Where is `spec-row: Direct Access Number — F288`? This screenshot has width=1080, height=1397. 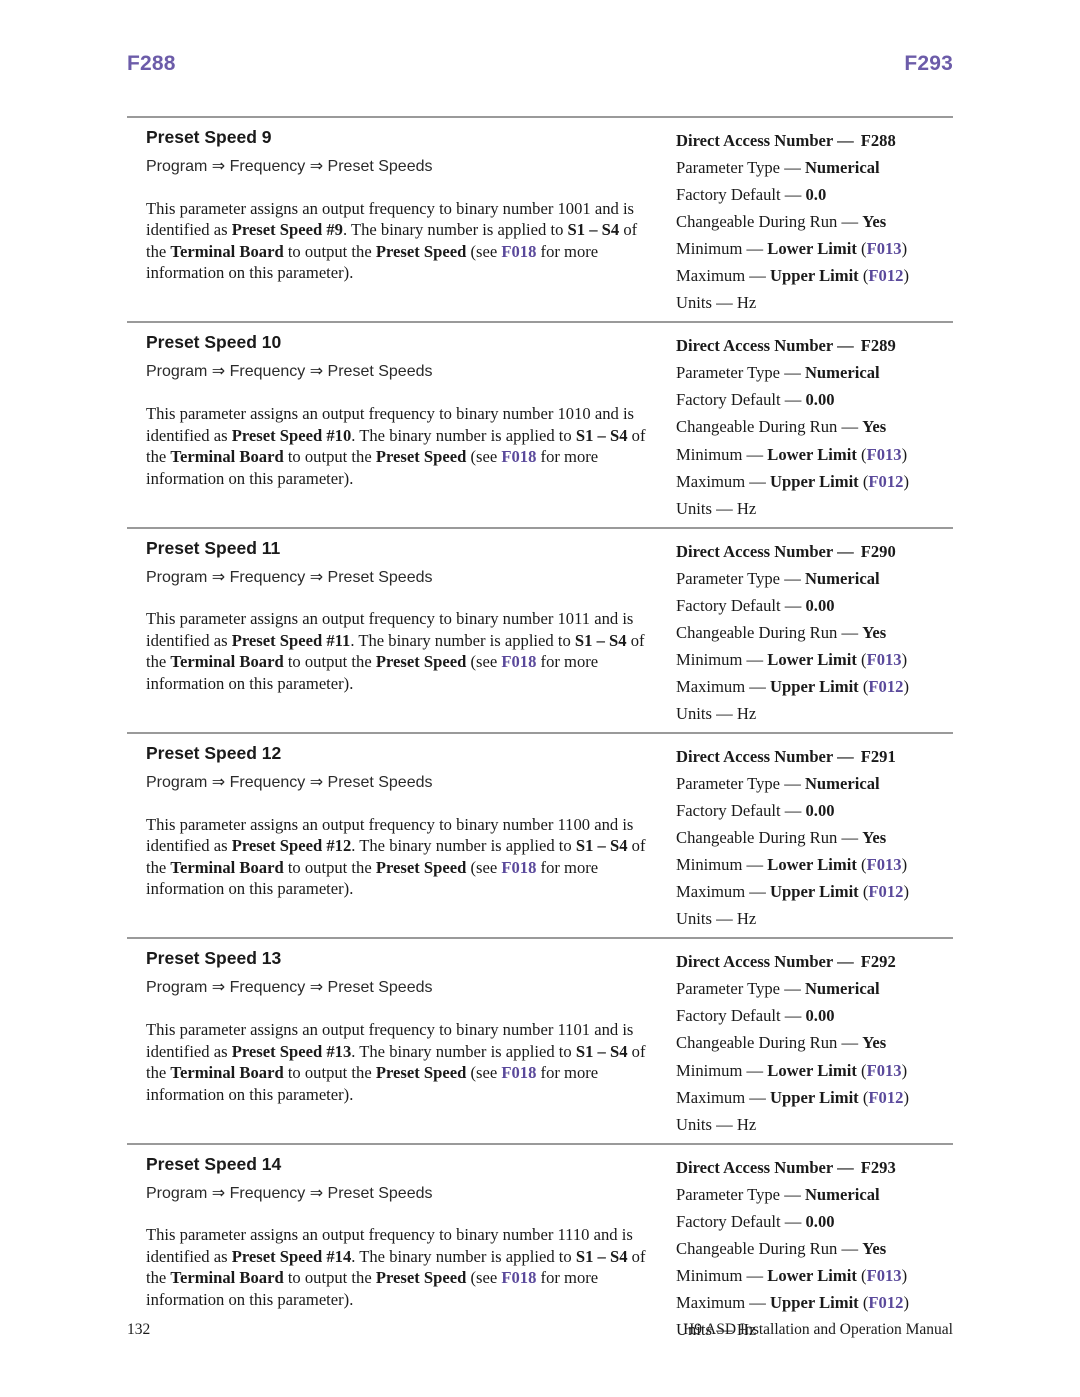
spec-row: Direct Access Number — F288 is located at coordinates (814, 140).